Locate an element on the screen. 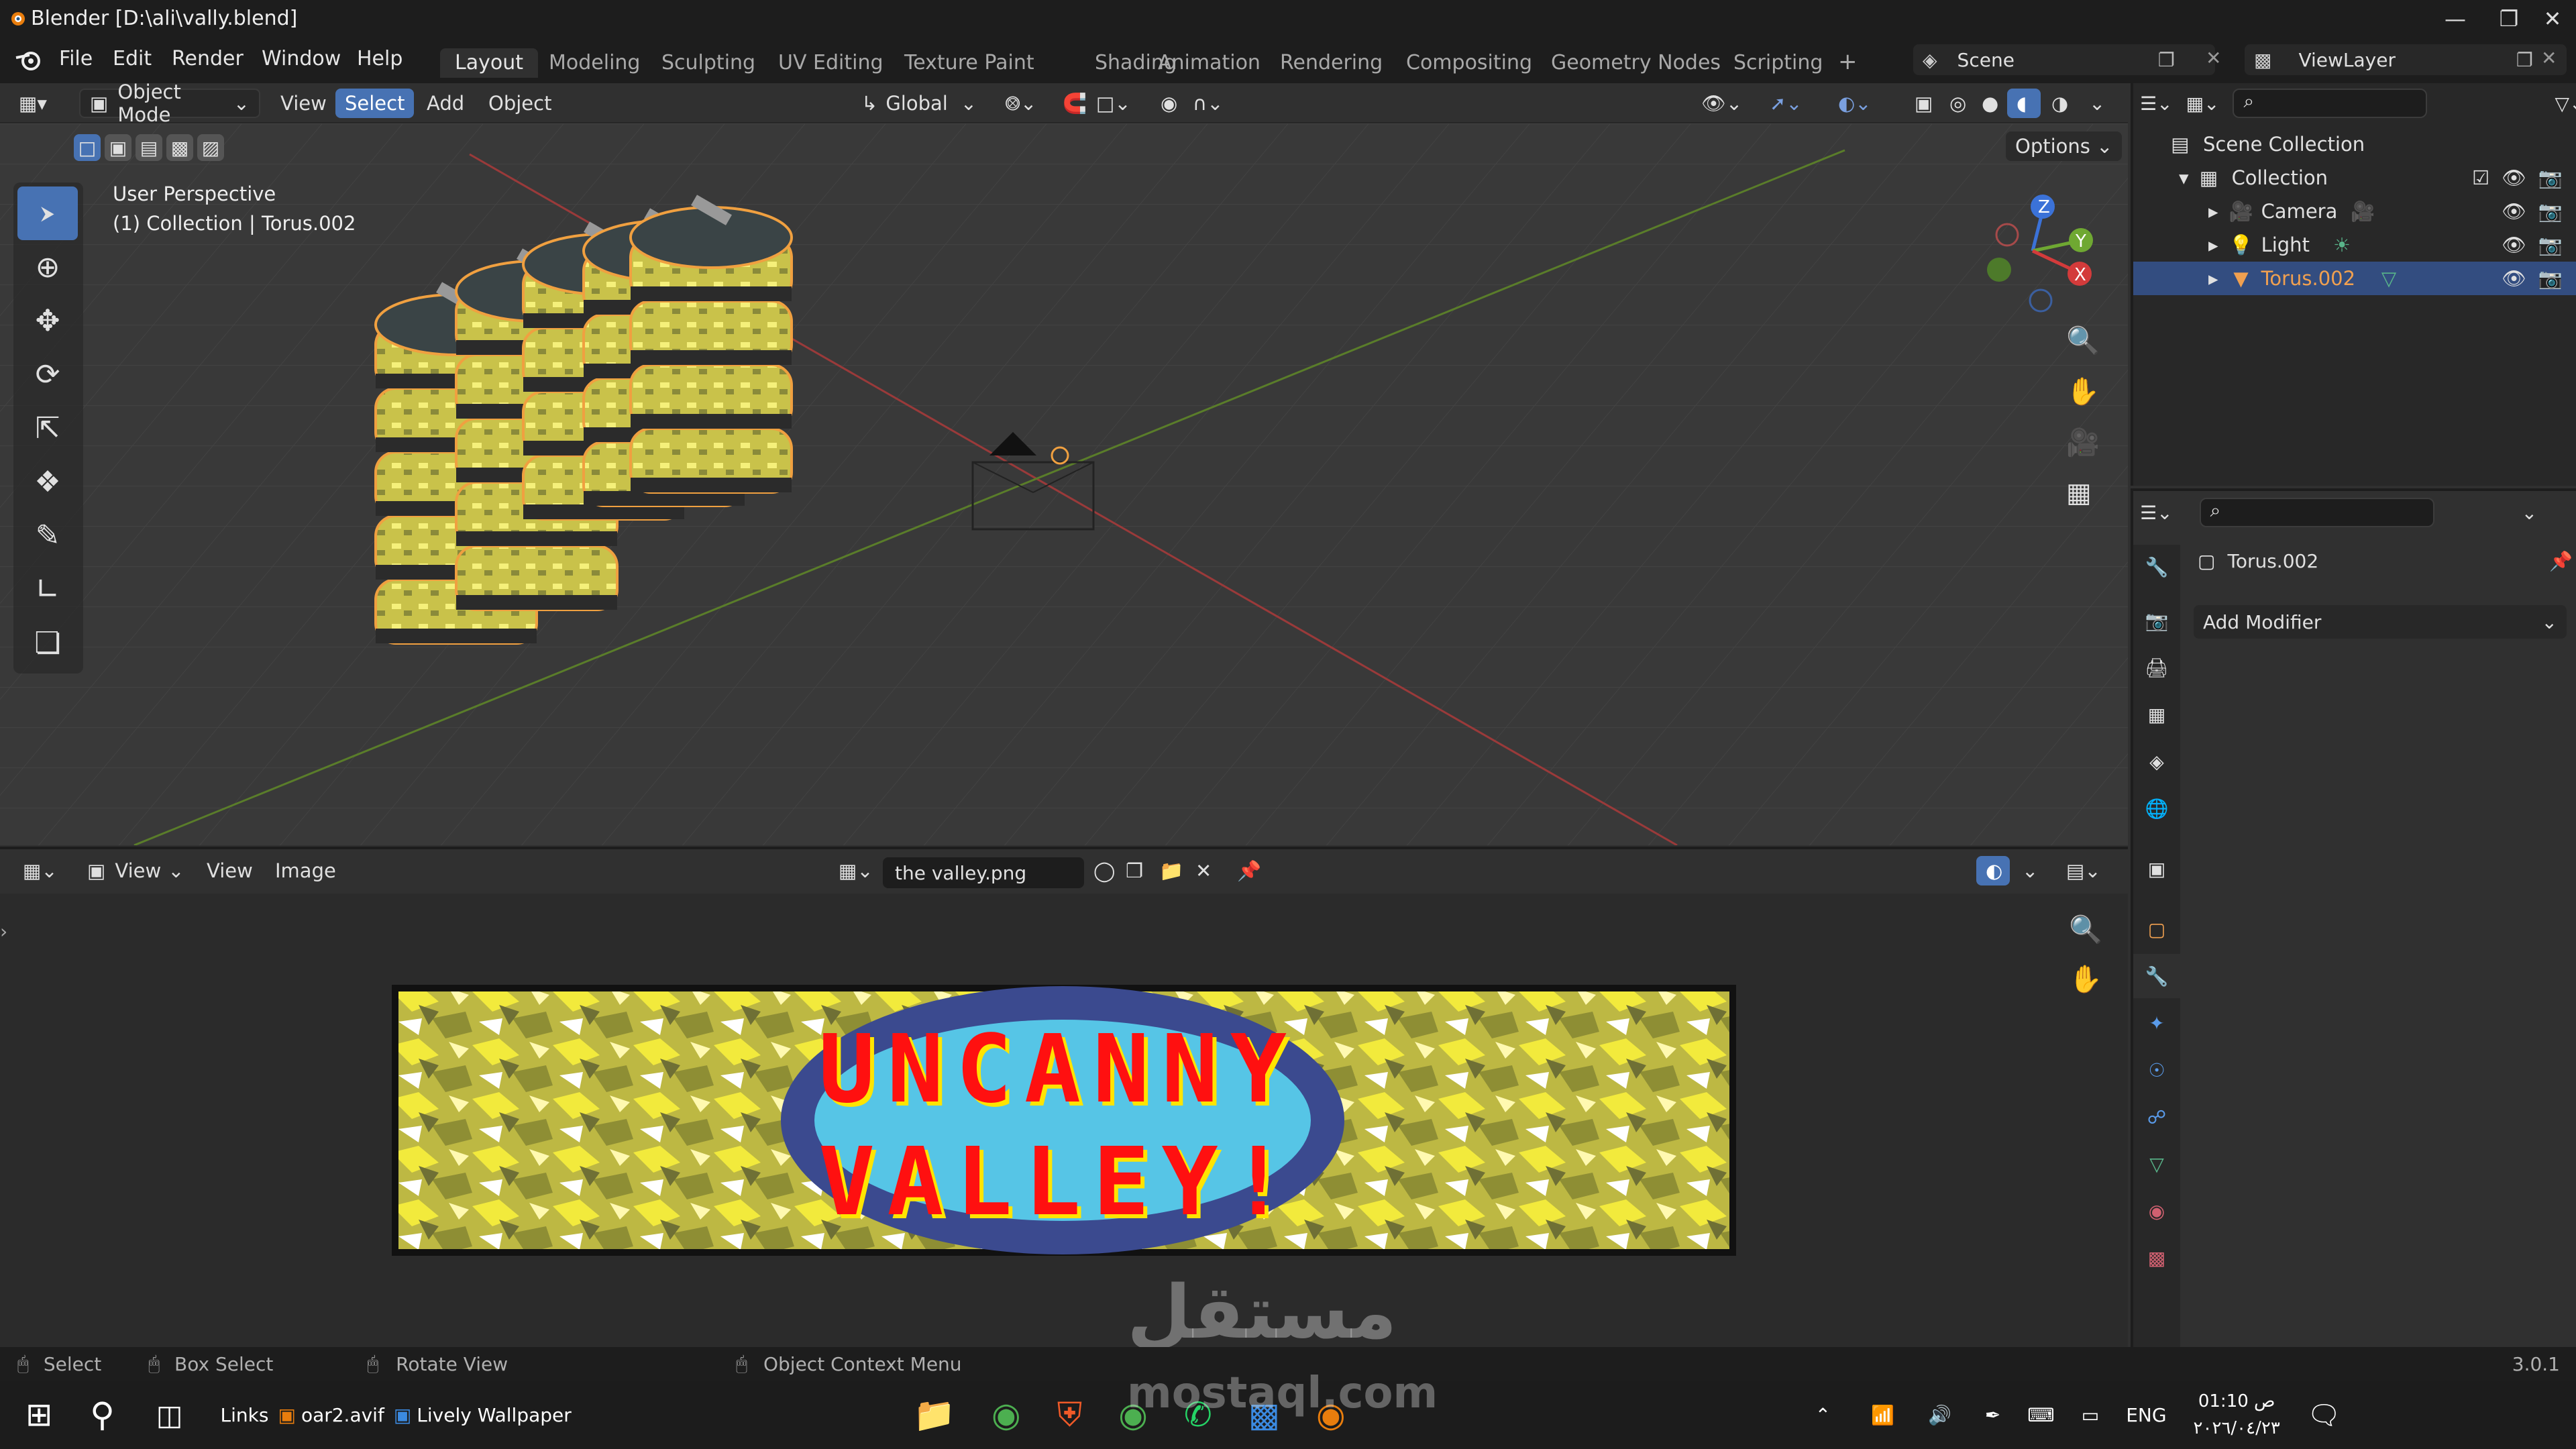 Image resolution: width=2576 pixels, height=1449 pixels. image-view-mode-dropdown: ▣ View ⌄ is located at coordinates (136, 870).